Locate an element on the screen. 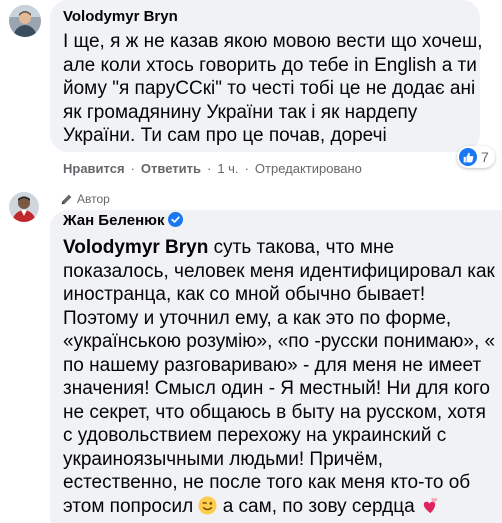 The width and height of the screenshot is (502, 523). author-badge: Автор is located at coordinates (85, 199).